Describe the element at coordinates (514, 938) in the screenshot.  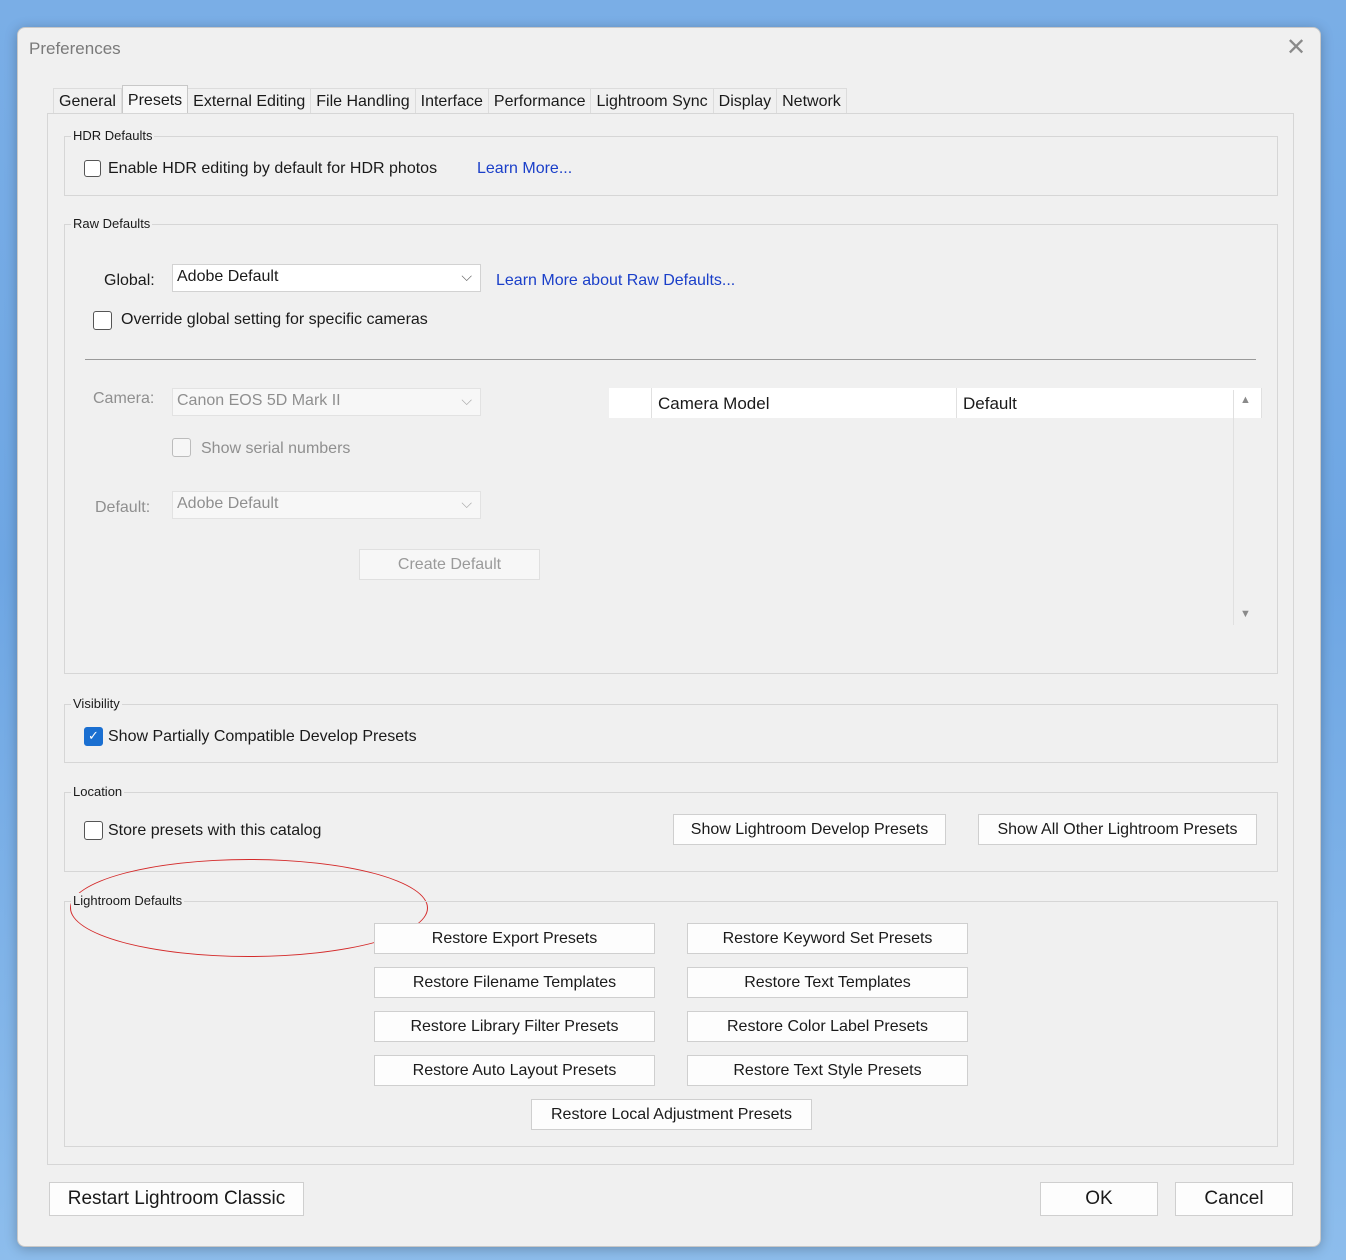
I see `restore-export-presets-button: Restore Export Presets` at that location.